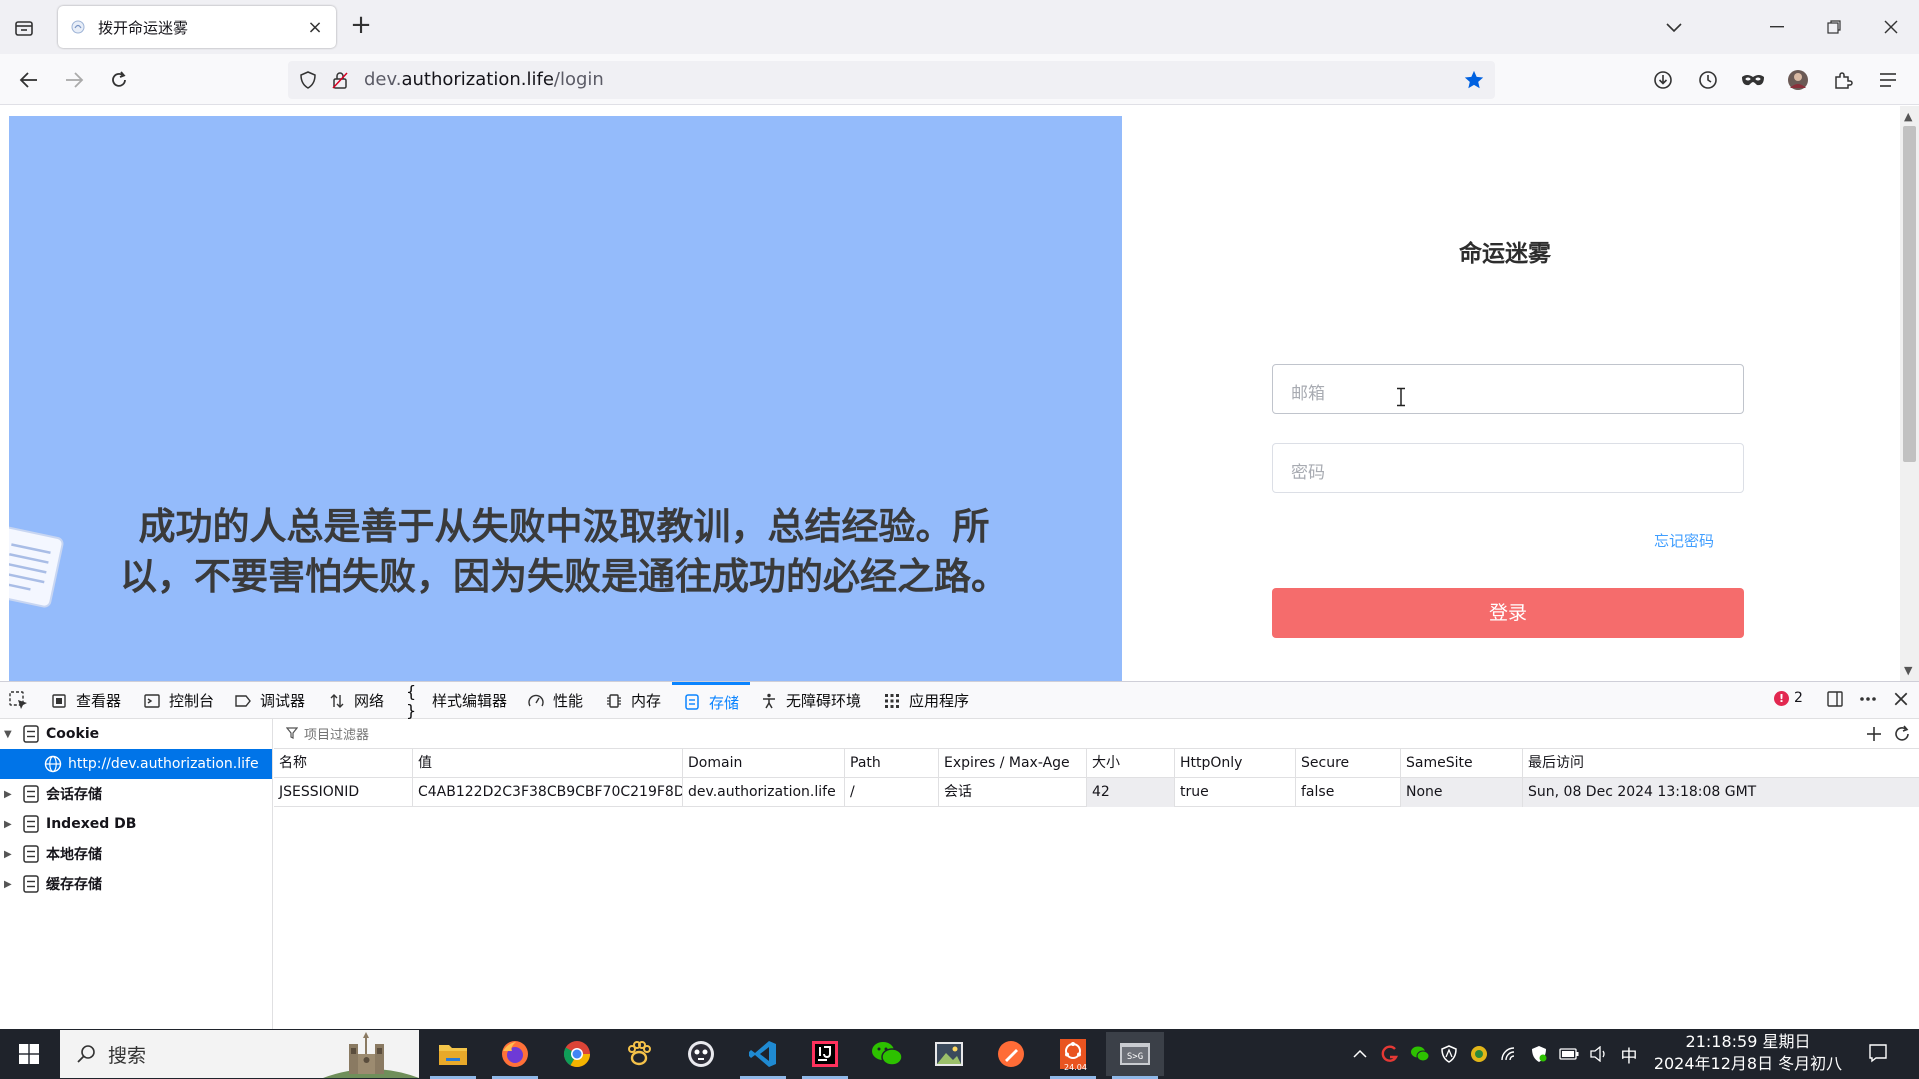 Image resolution: width=1919 pixels, height=1079 pixels. Describe the element at coordinates (136, 764) in the screenshot. I see `tree-item-origin: http://dev.authorization.life` at that location.